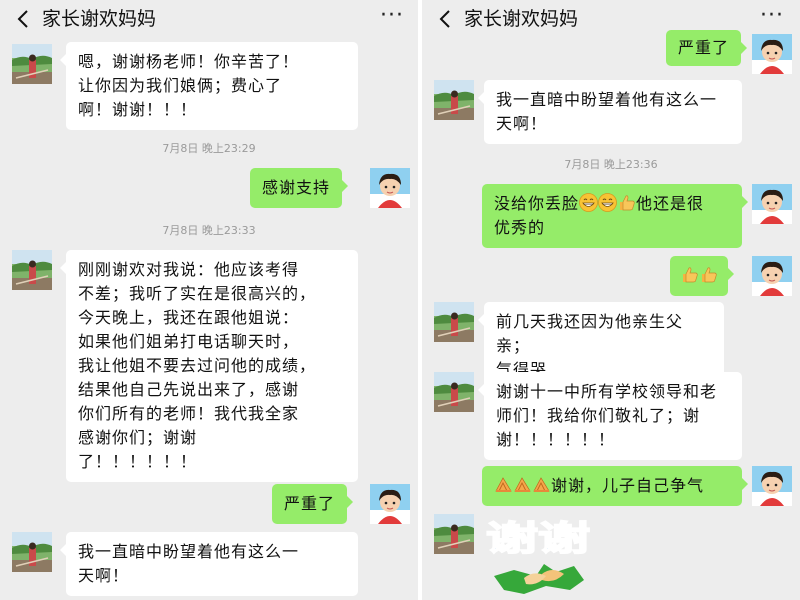  I want to click on message-bubble-incoming: 嗯，谢谢杨老师！你辛苦了！ 让你因为我们娘俩；费心了 啊！谢谢！！！, so click(209, 86).